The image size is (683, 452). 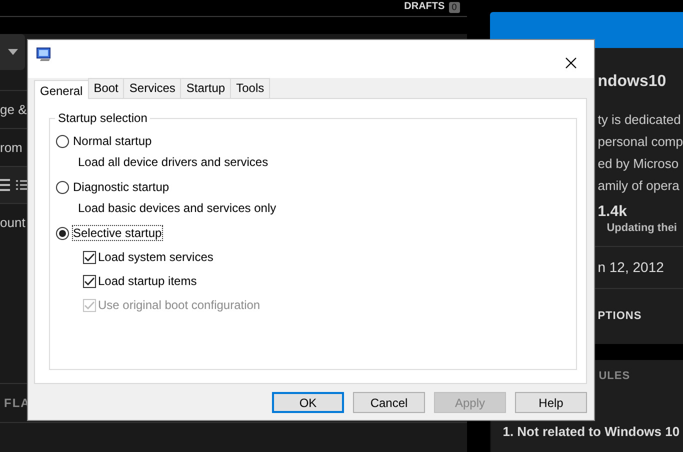 What do you see at coordinates (11, 147) in the screenshot?
I see `text-fragment: rom` at bounding box center [11, 147].